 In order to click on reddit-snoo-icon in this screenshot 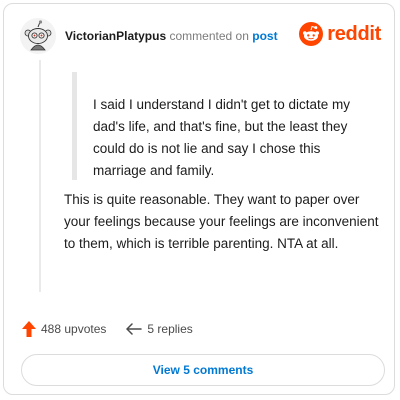, I will do `click(311, 34)`.